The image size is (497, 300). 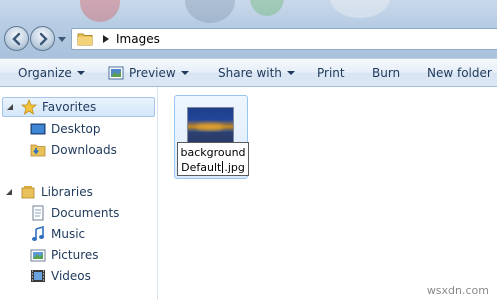 What do you see at coordinates (71, 276) in the screenshot?
I see `videos-label: Videos` at bounding box center [71, 276].